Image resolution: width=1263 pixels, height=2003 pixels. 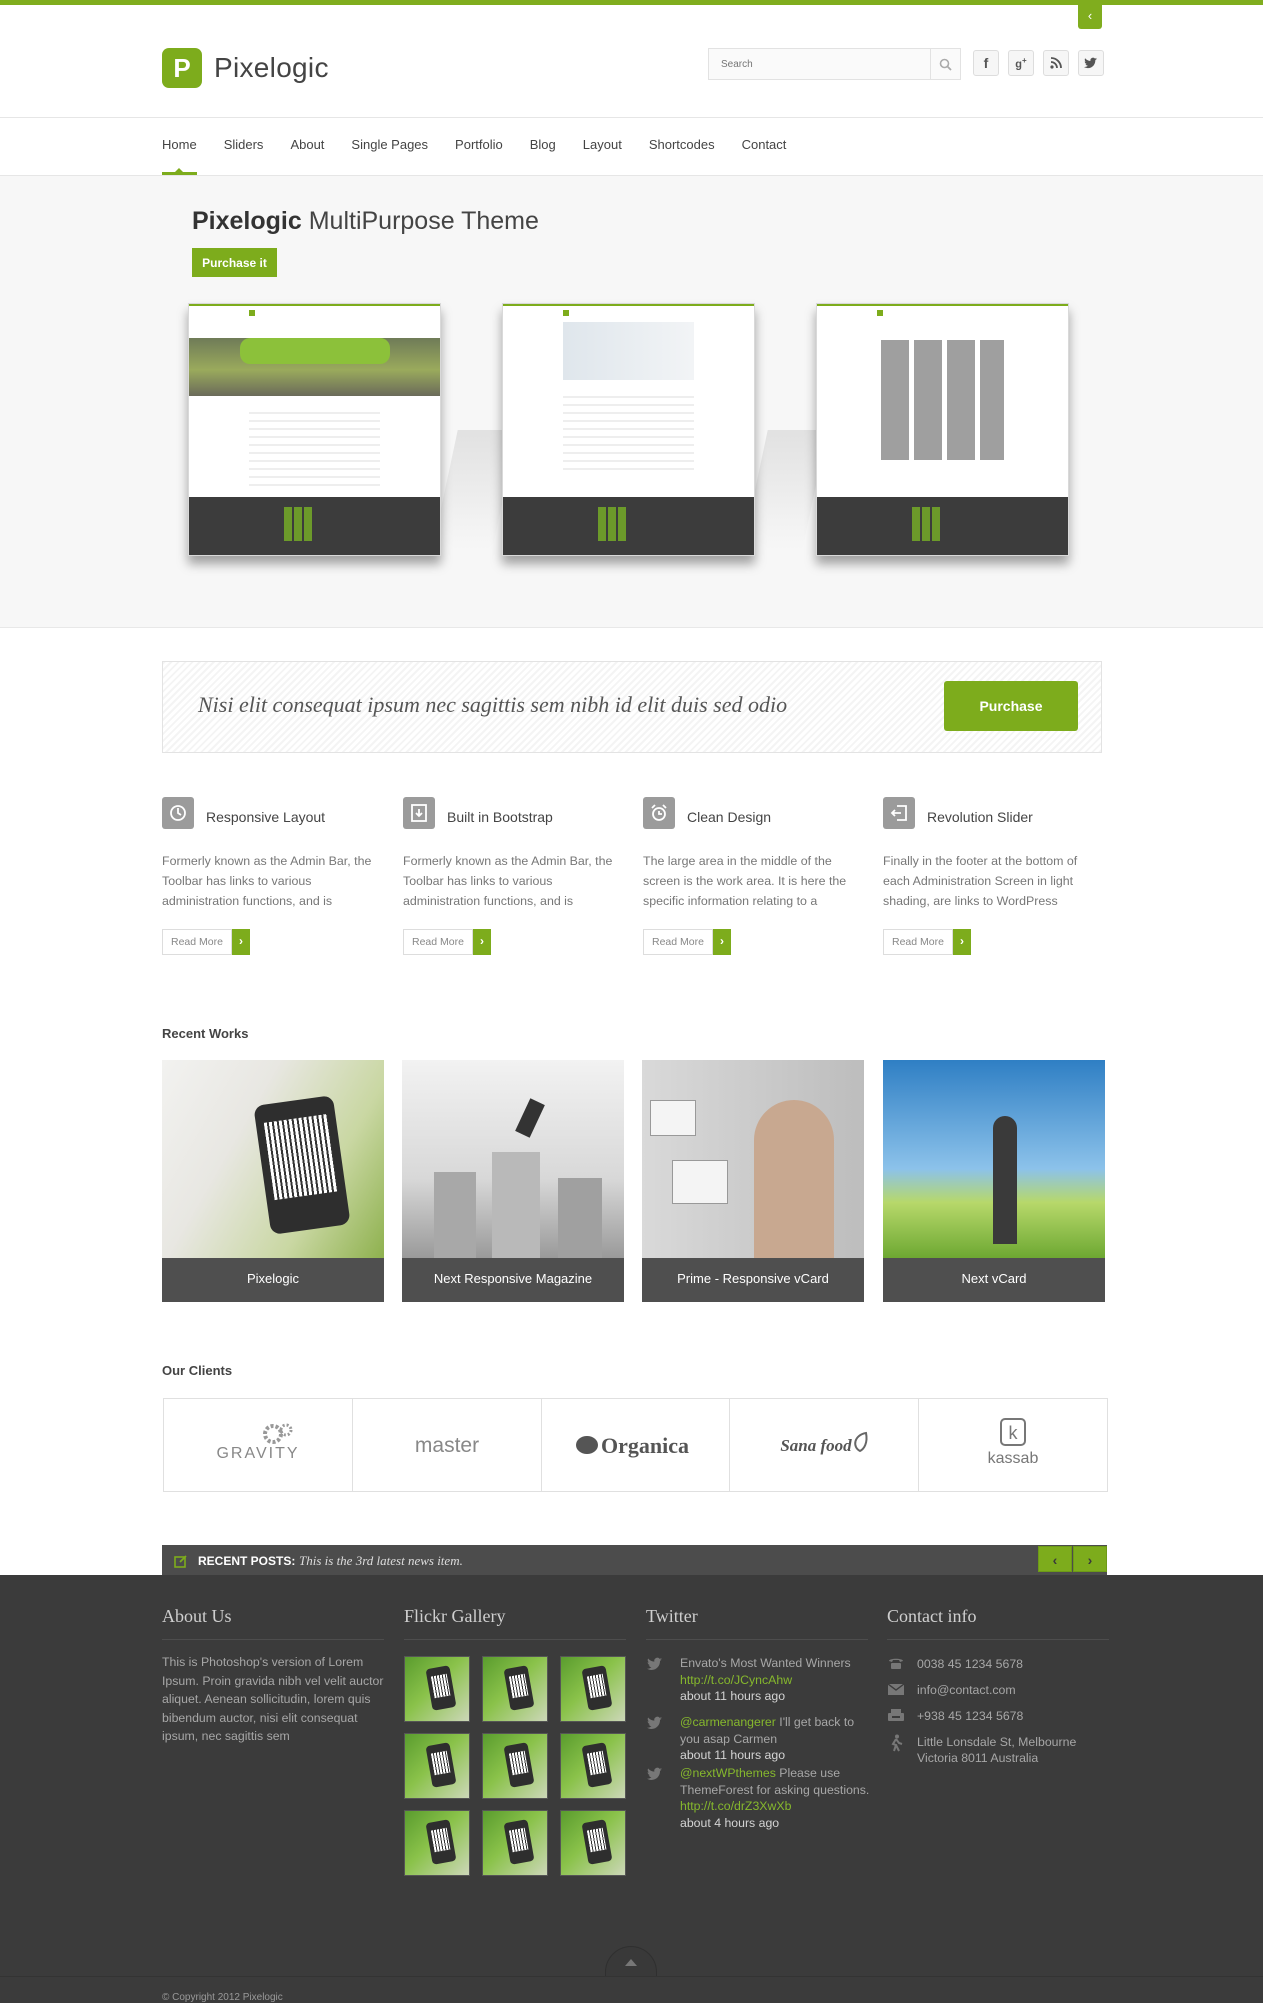 I want to click on recent-posts-text: This is the 3rd latest news item., so click(x=381, y=1561).